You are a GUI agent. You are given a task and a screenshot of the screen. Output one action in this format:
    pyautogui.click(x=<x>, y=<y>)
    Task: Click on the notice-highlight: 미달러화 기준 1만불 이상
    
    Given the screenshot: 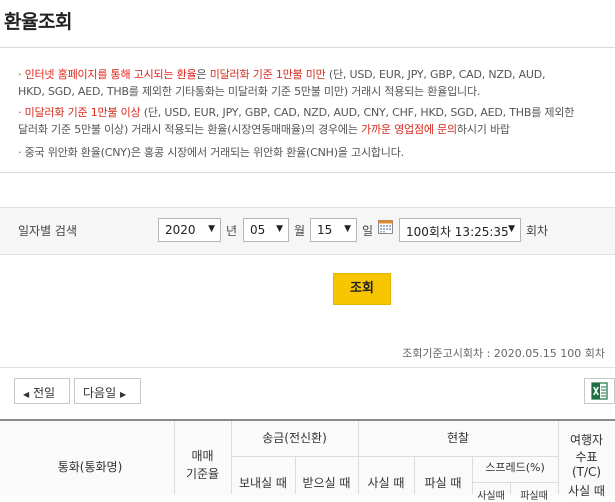 What is the action you would take?
    pyautogui.click(x=82, y=112)
    